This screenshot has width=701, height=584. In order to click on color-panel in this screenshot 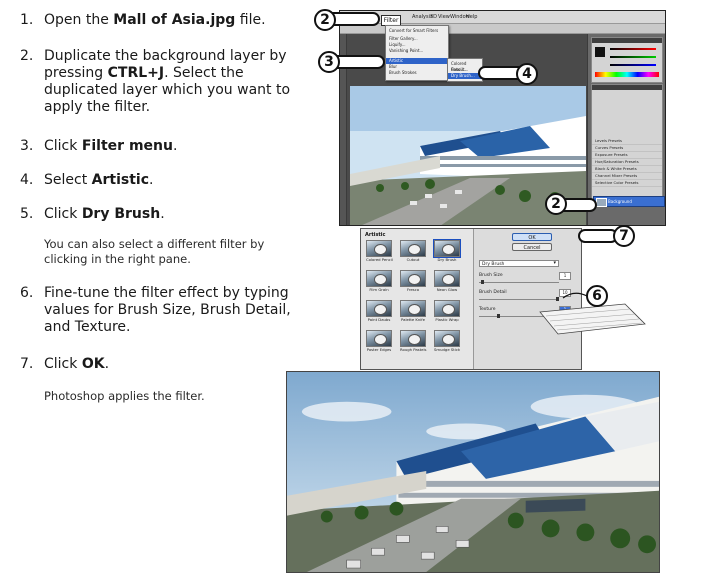, I will do `click(627, 60)`.